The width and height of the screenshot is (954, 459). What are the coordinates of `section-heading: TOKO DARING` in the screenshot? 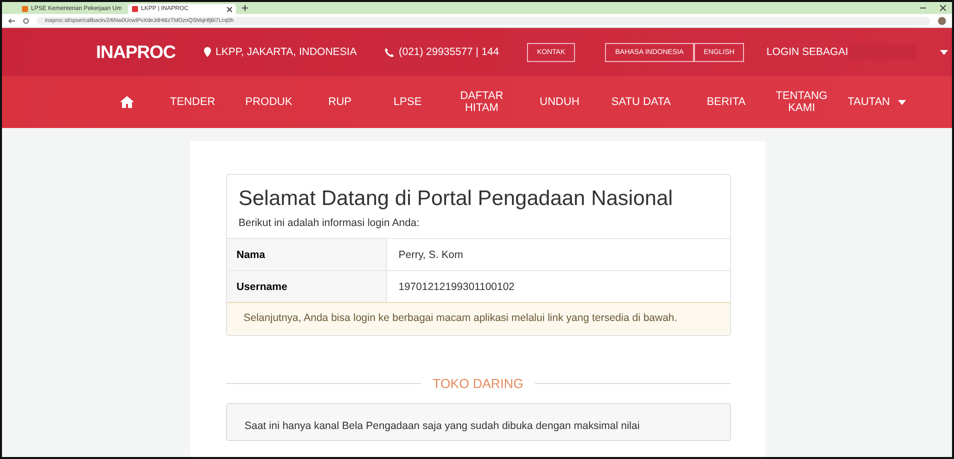 It's located at (478, 383).